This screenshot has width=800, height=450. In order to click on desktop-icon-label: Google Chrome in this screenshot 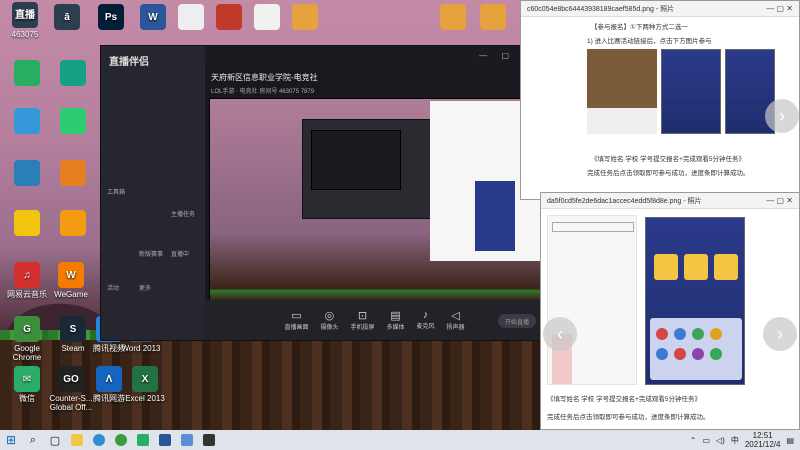, I will do `click(27, 353)`.